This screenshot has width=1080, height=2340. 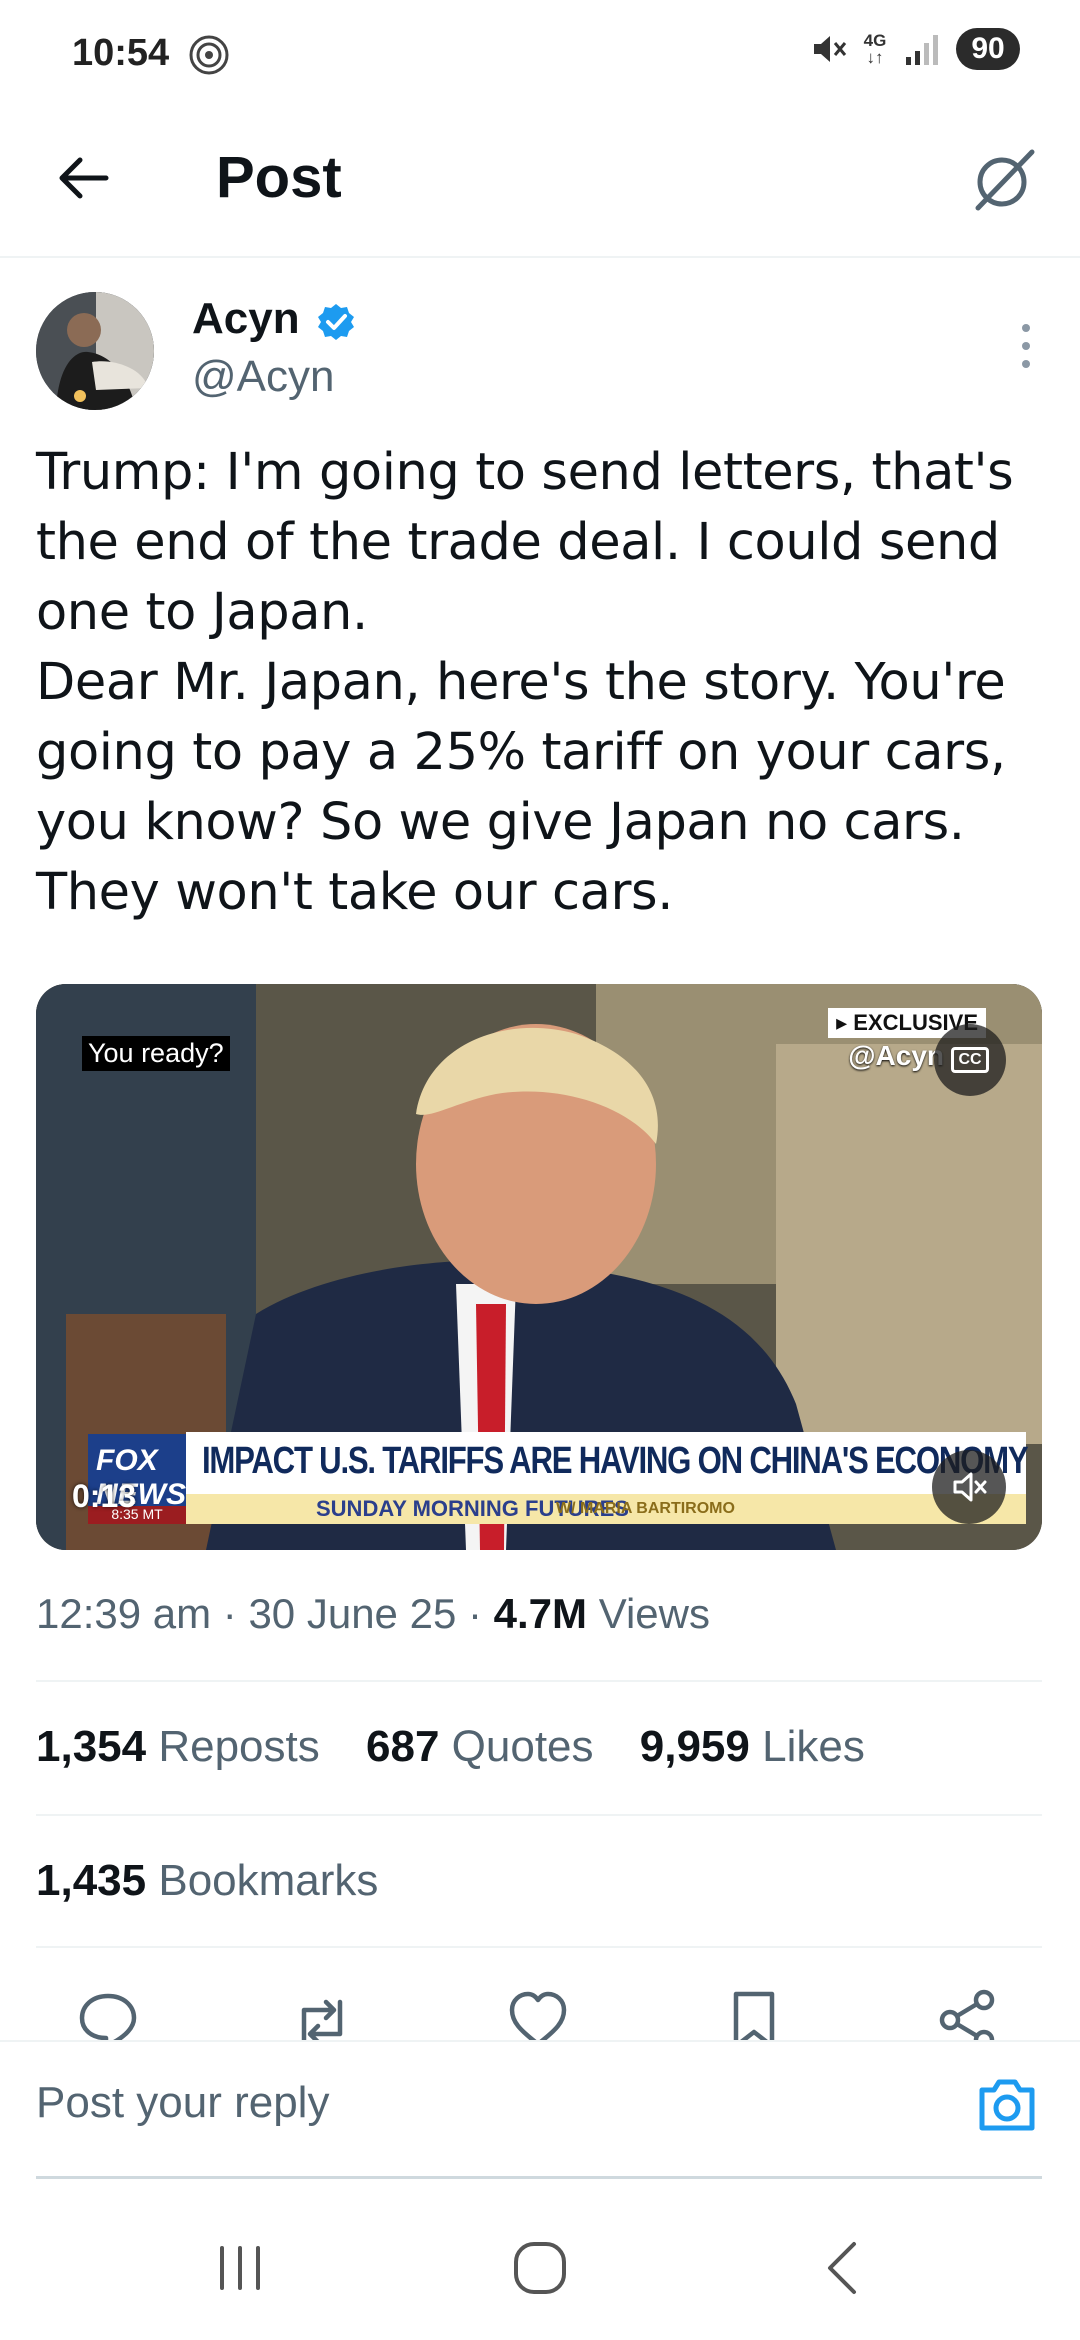 I want to click on quotes-count: 687, so click(x=403, y=1746).